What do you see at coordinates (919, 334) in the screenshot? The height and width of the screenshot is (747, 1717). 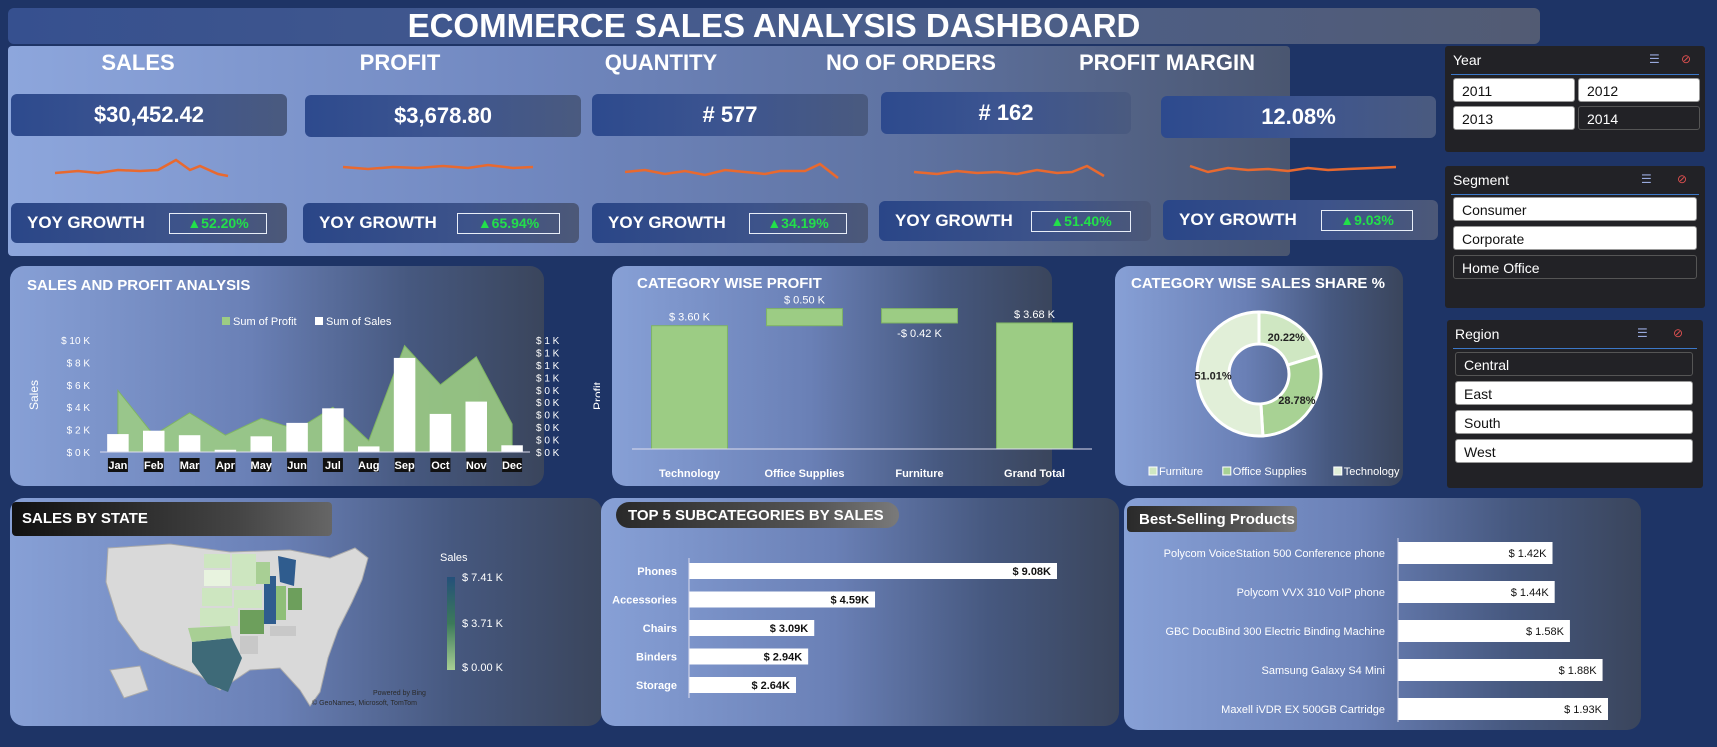 I see `waterfall-data-label: -$ 0.42 K` at bounding box center [919, 334].